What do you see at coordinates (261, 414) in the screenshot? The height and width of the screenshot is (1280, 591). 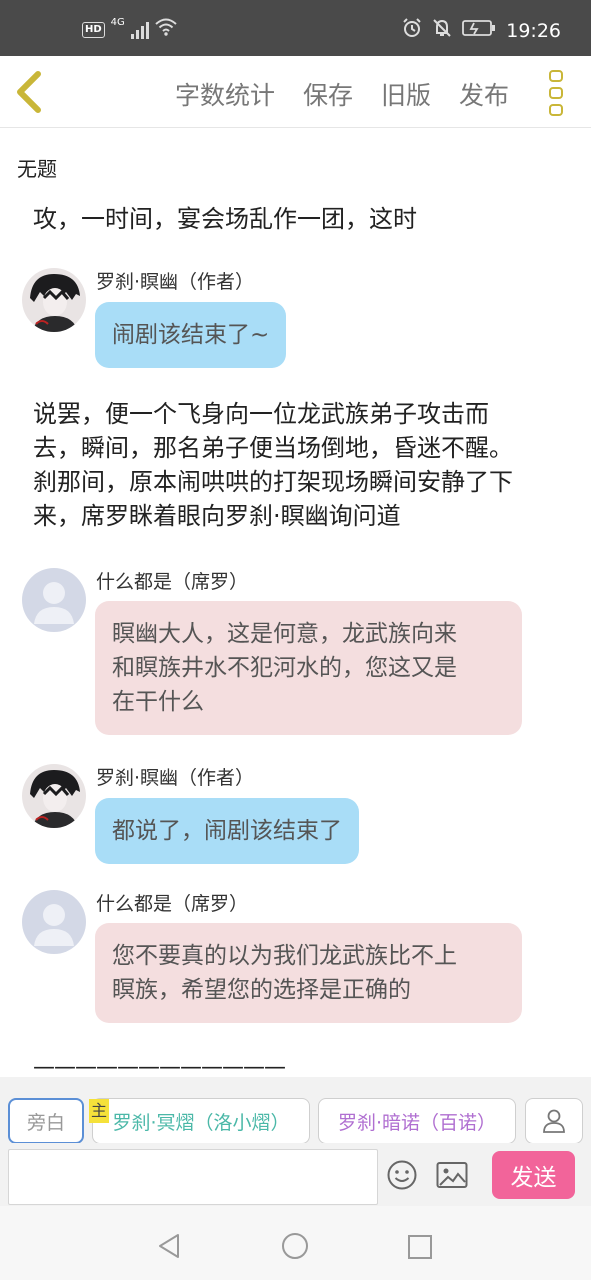 I see `narration-line: 说罢，便一个飞身向一位龙武族弟子攻击而` at bounding box center [261, 414].